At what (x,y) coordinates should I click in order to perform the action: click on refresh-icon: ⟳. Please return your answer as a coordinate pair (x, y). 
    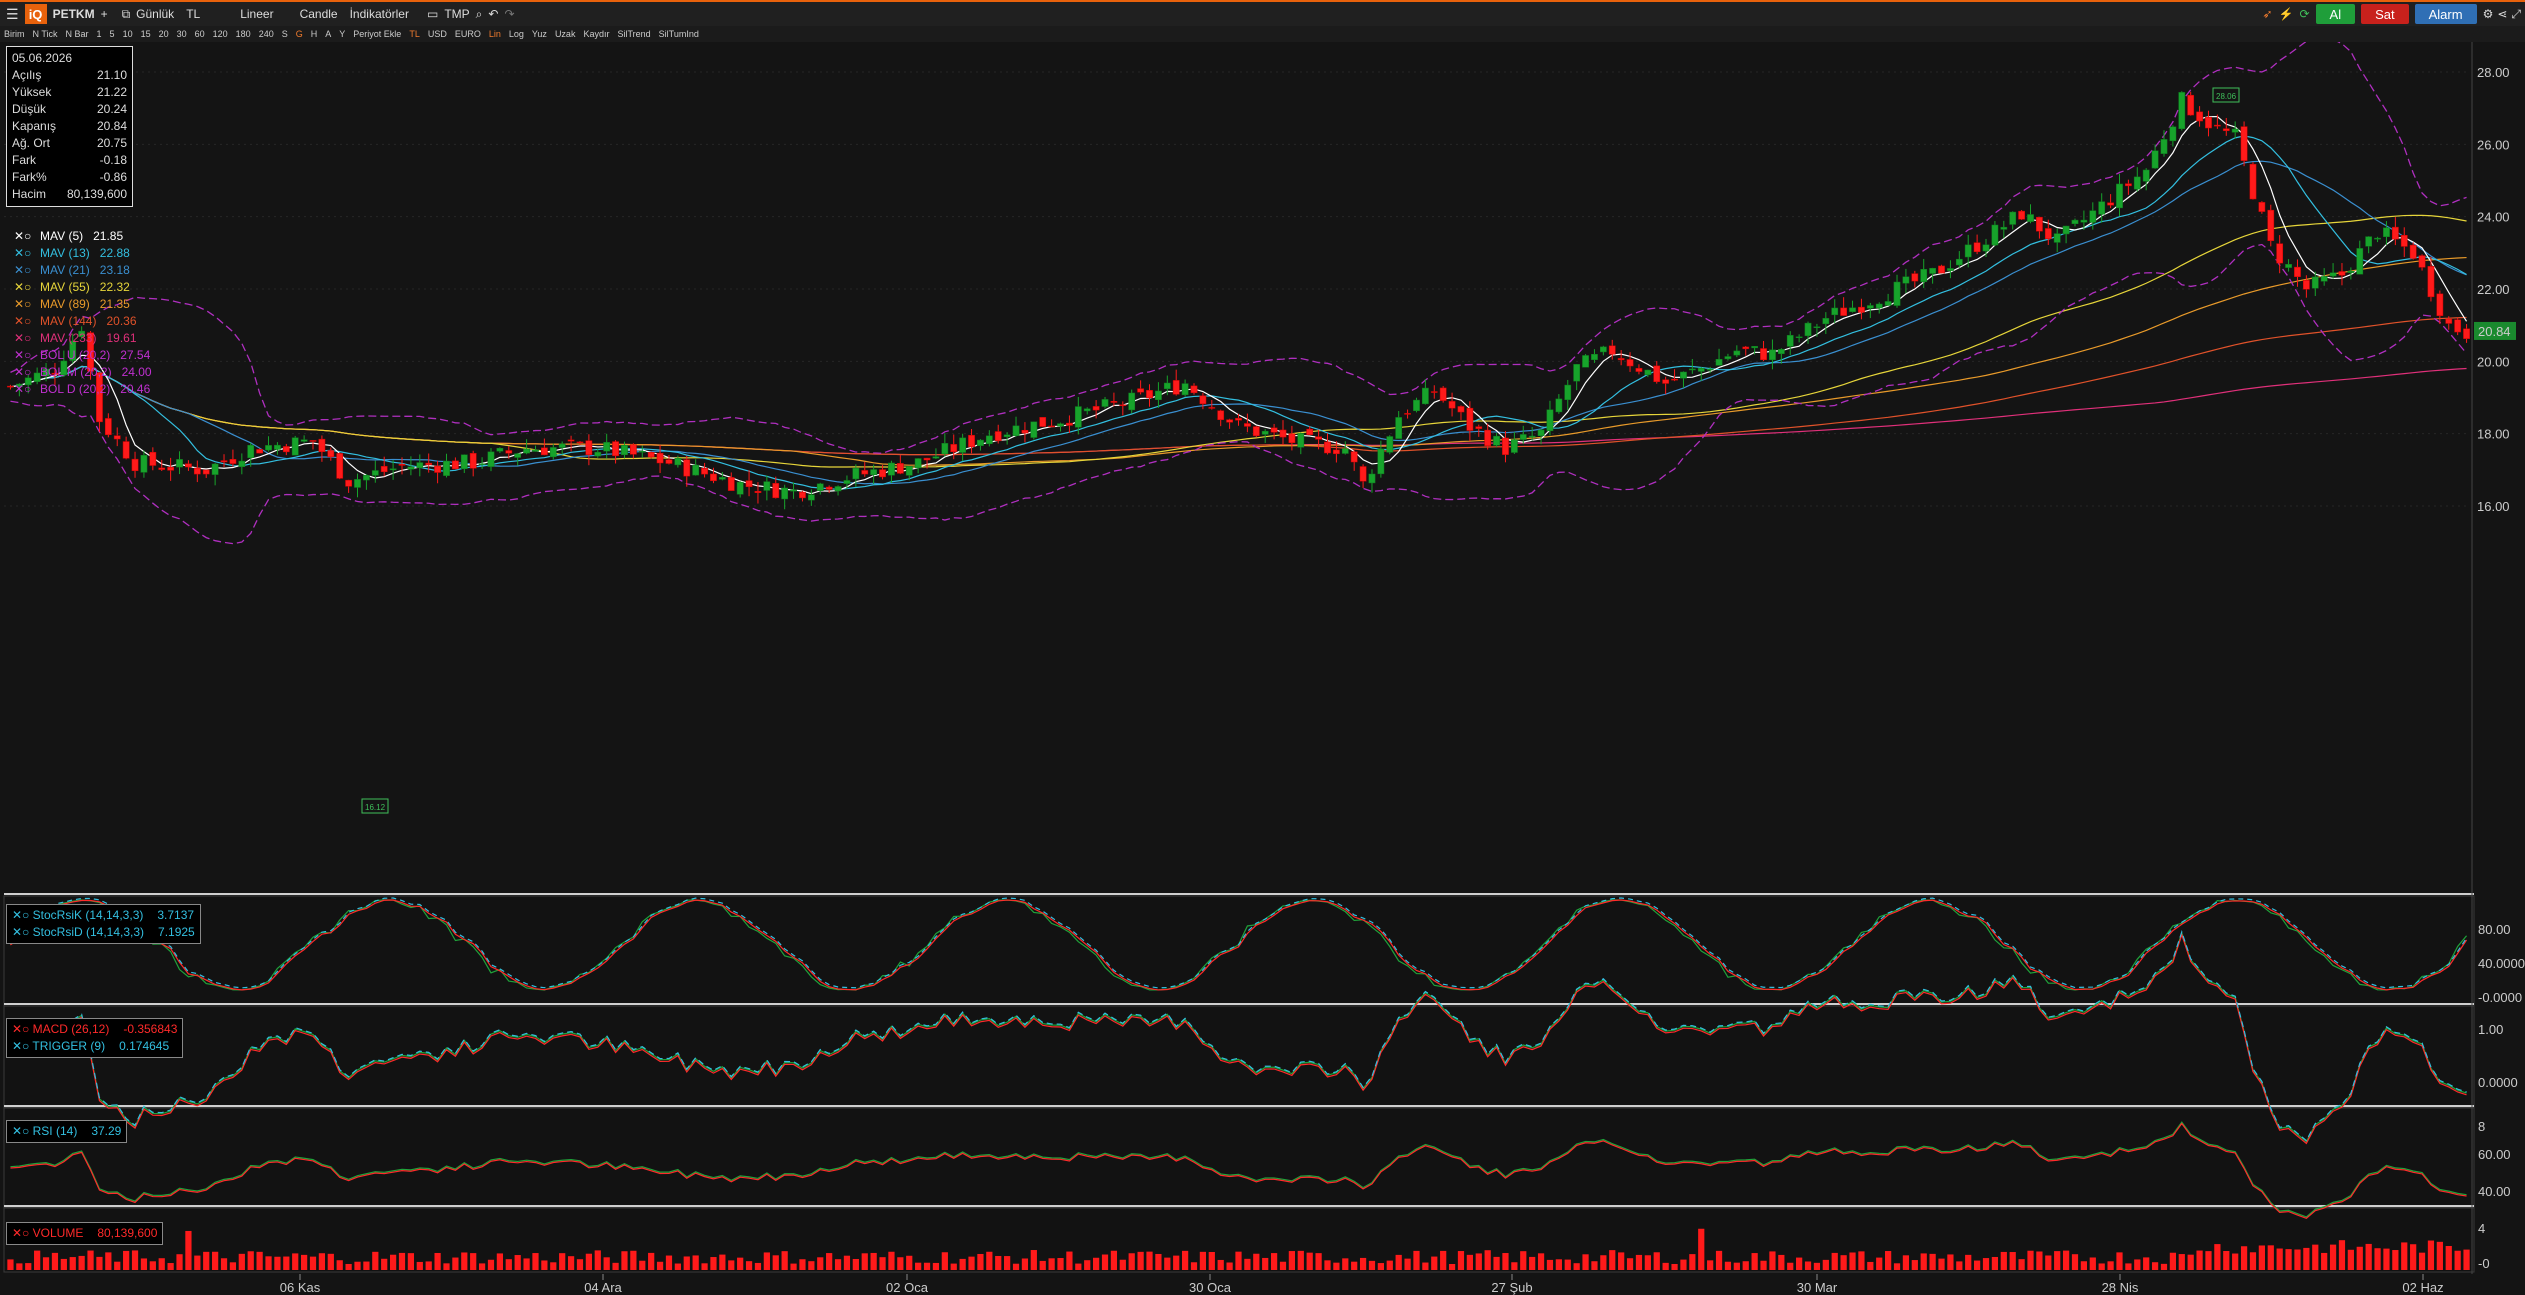
    Looking at the image, I should click on (2304, 14).